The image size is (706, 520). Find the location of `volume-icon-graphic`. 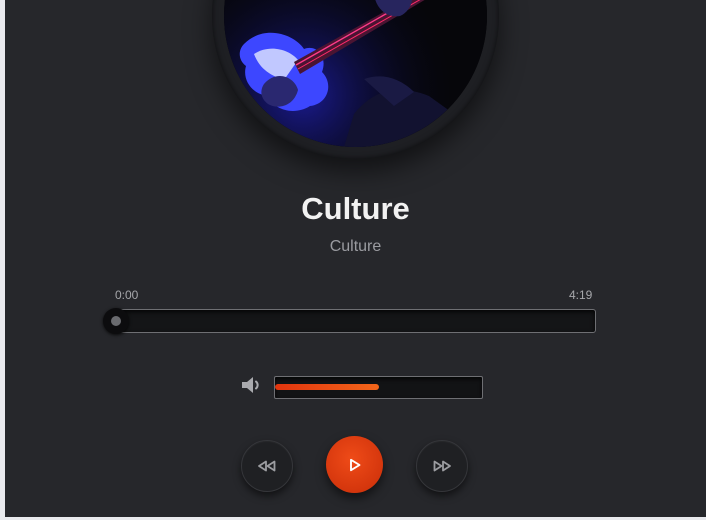

volume-icon-graphic is located at coordinates (250, 385).